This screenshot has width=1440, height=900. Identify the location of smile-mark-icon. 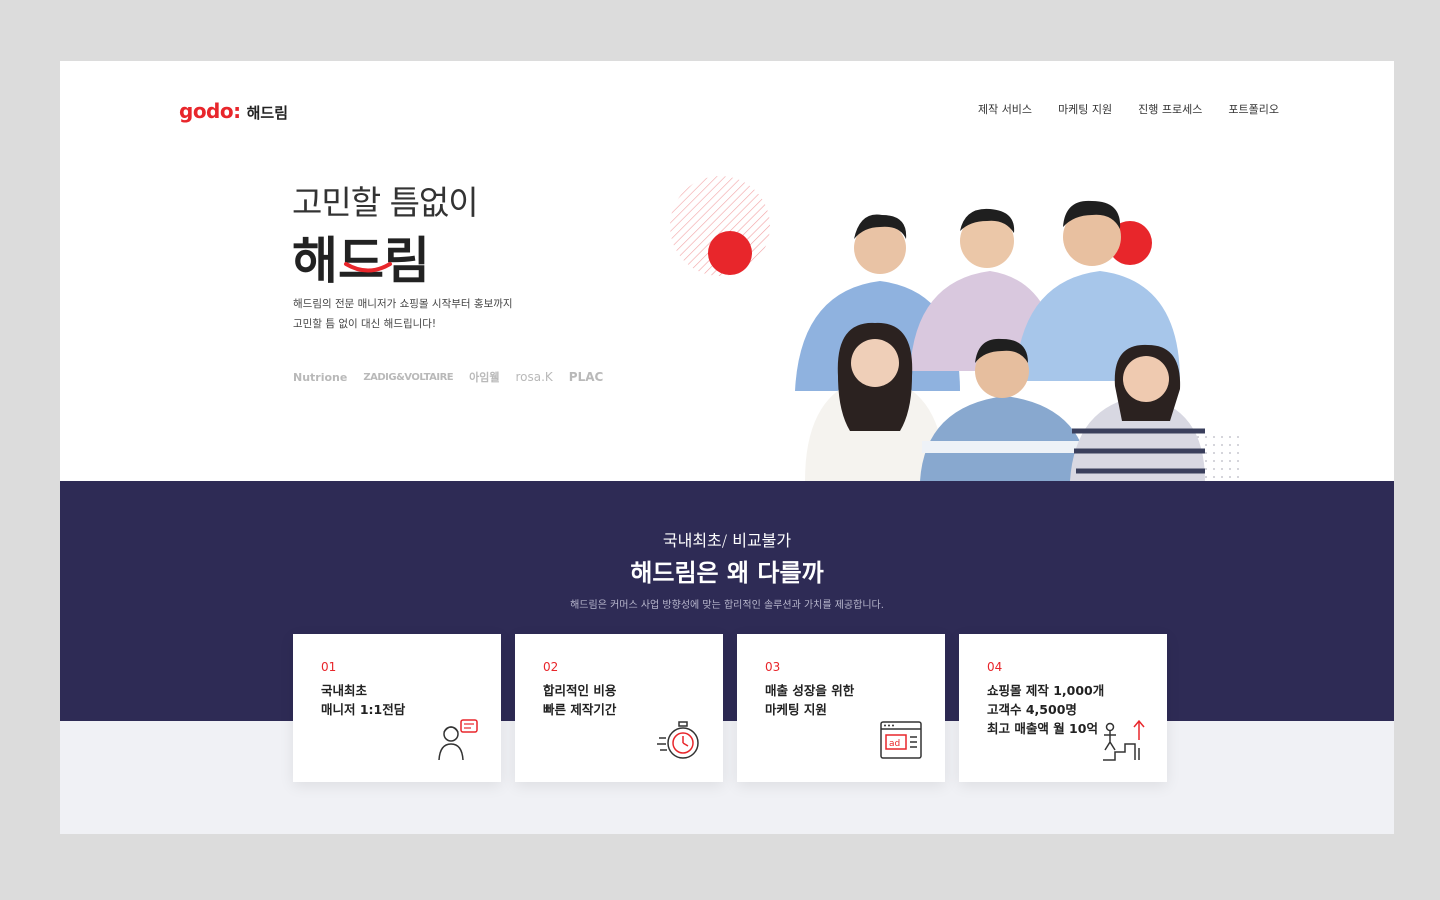
(368, 267).